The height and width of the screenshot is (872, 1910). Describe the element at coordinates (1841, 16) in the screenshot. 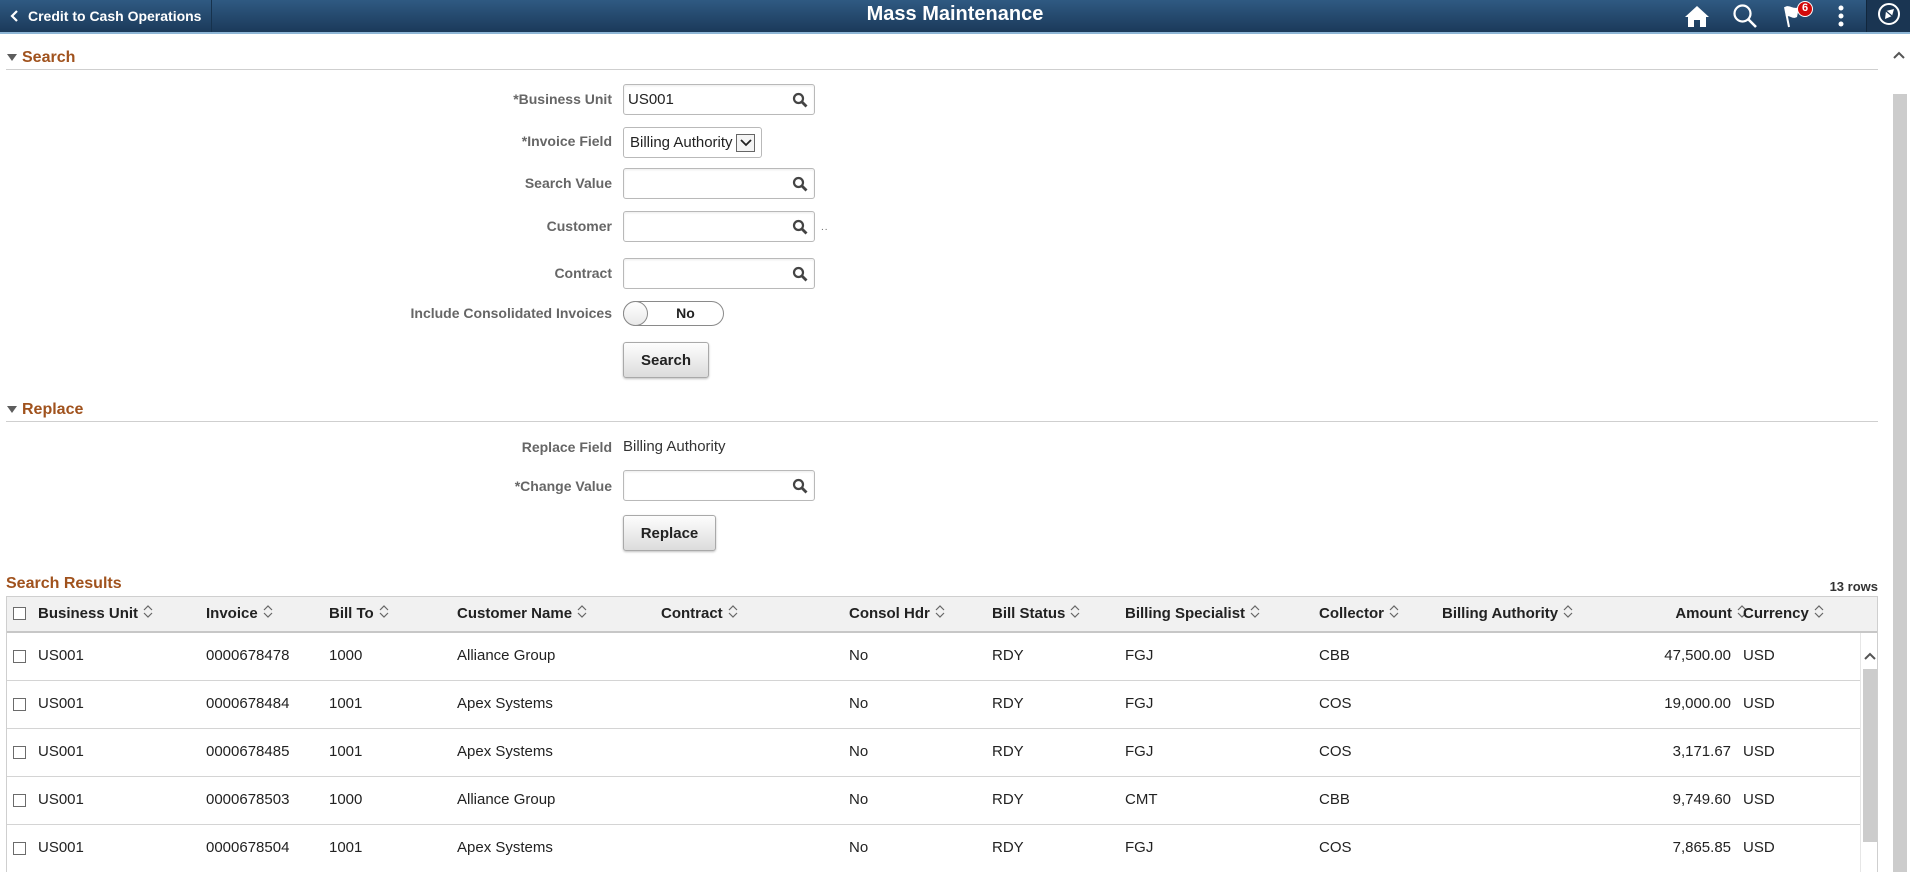

I see `actions-menu-icon` at that location.